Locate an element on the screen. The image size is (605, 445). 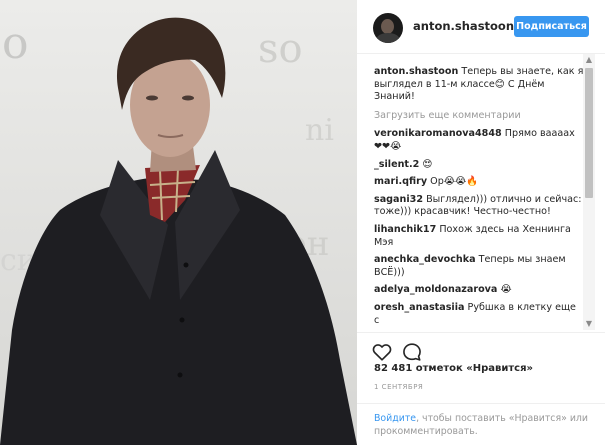
post-date: 1 сентября is located at coordinates (398, 387).